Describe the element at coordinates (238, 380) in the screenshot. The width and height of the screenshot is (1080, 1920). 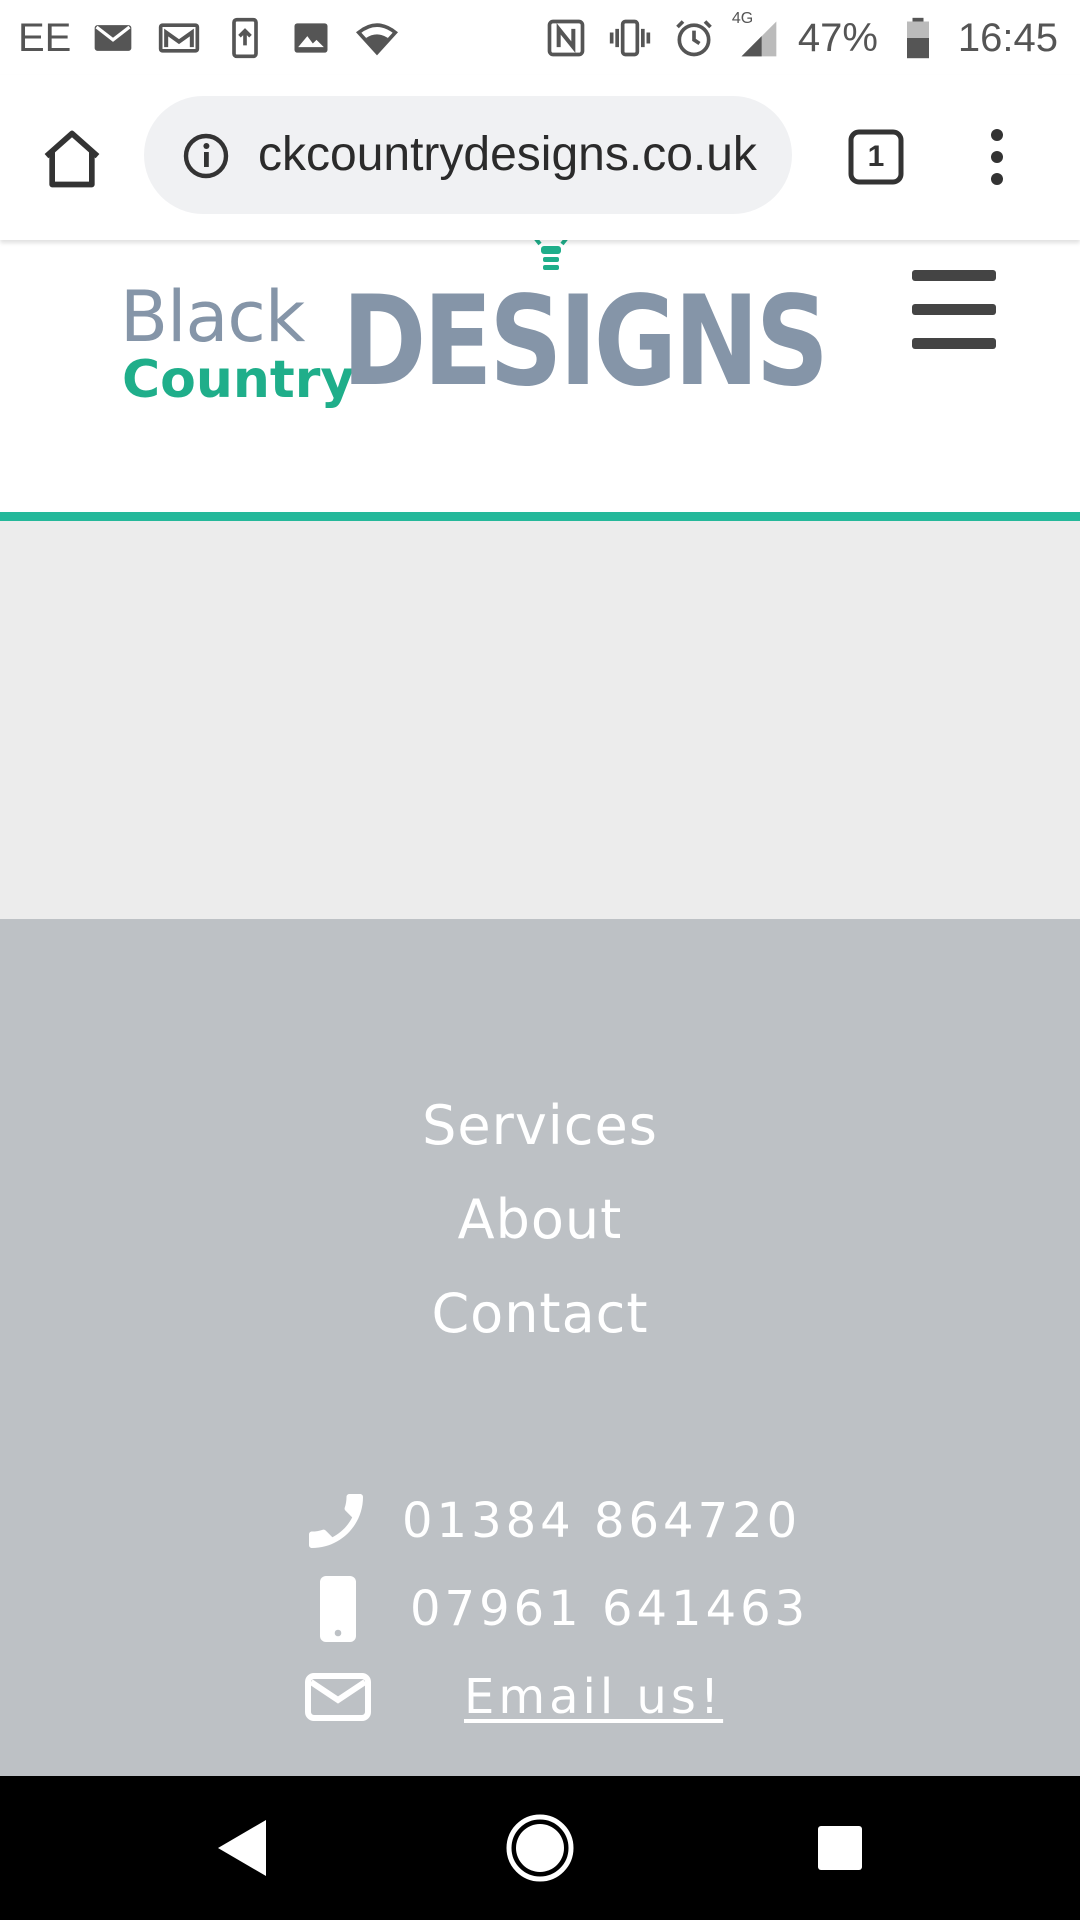
I see `logo-word-country: Country` at that location.